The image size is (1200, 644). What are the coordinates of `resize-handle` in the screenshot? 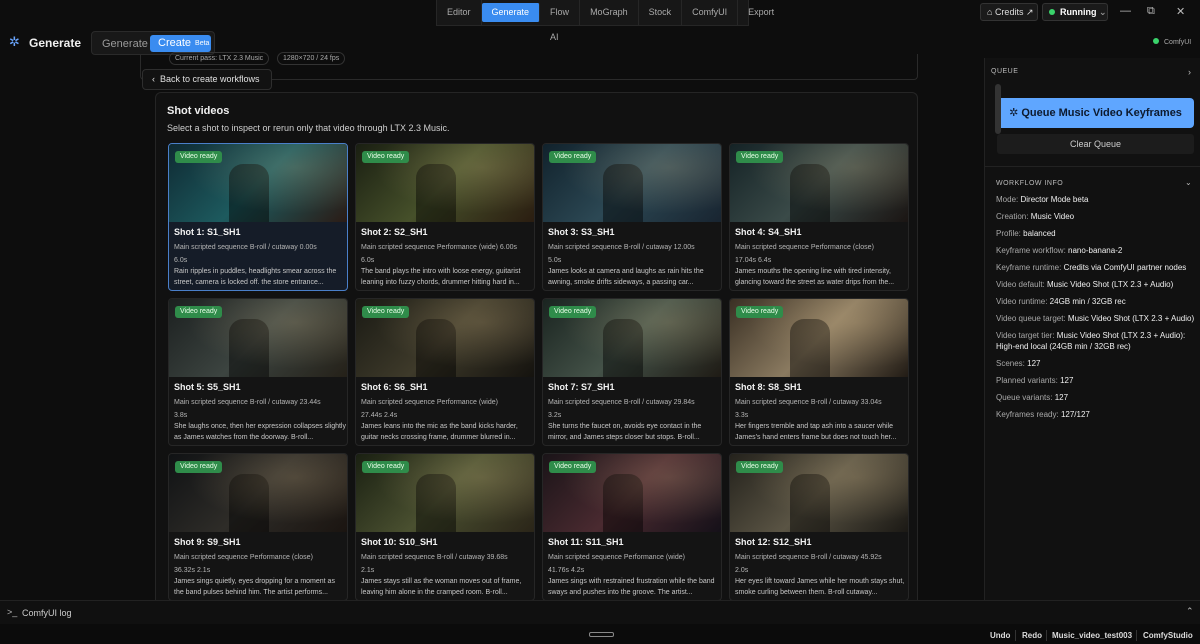 It's located at (601, 634).